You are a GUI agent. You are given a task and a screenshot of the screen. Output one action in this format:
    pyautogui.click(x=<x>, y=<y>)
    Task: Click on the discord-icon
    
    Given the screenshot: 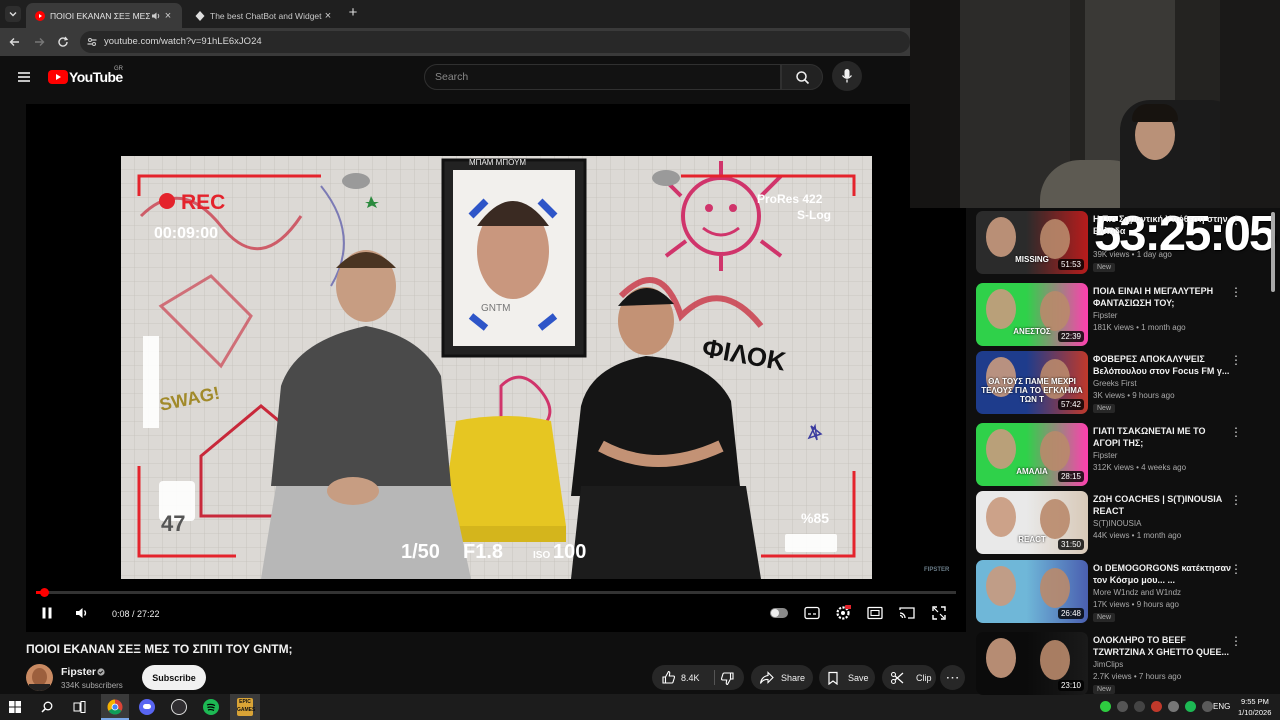 What is the action you would take?
    pyautogui.click(x=147, y=707)
    